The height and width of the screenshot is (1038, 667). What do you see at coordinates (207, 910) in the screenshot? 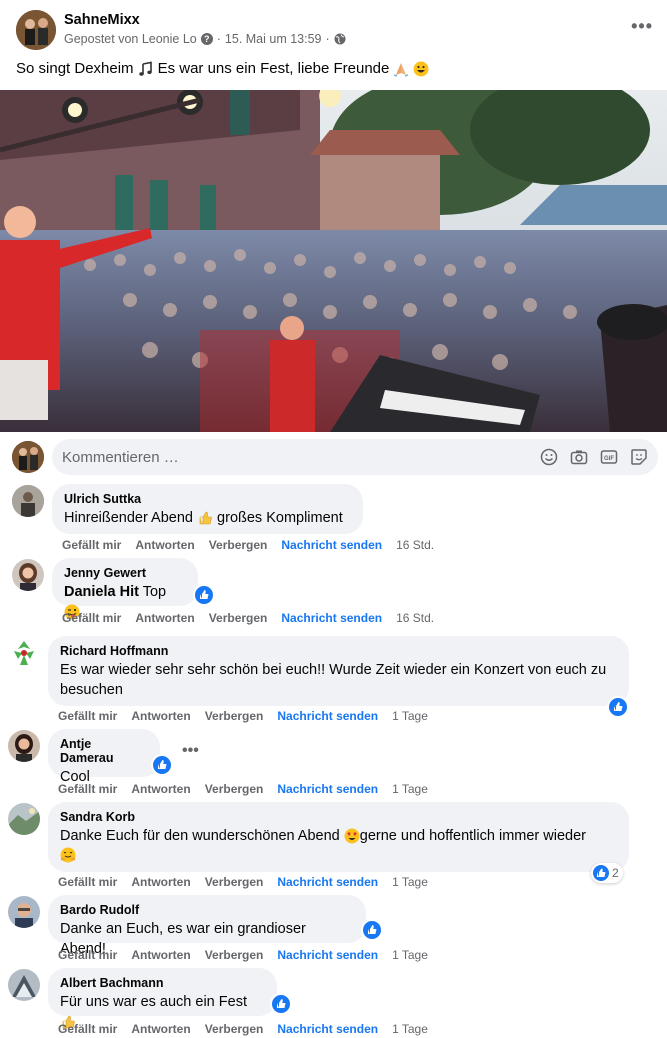
I see `commenter-name: Bardo Rudolf` at bounding box center [207, 910].